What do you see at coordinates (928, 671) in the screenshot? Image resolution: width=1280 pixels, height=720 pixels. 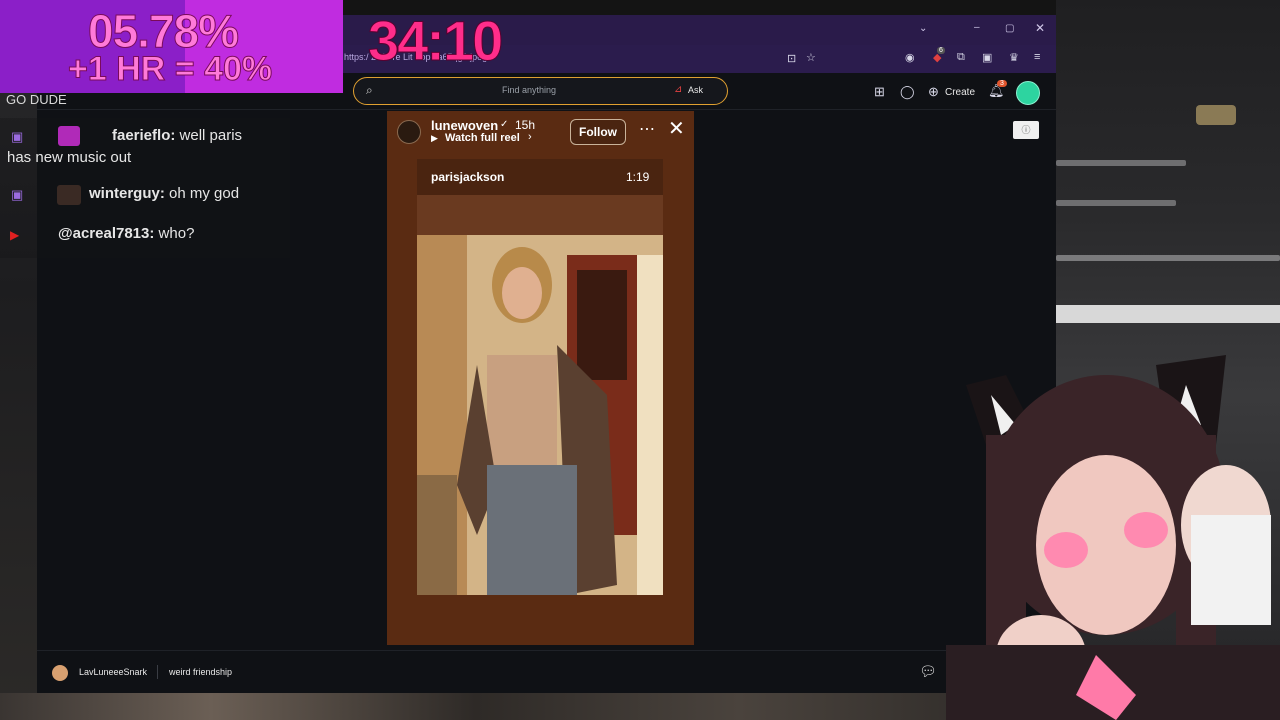 I see `comment-icon: 💬︎` at bounding box center [928, 671].